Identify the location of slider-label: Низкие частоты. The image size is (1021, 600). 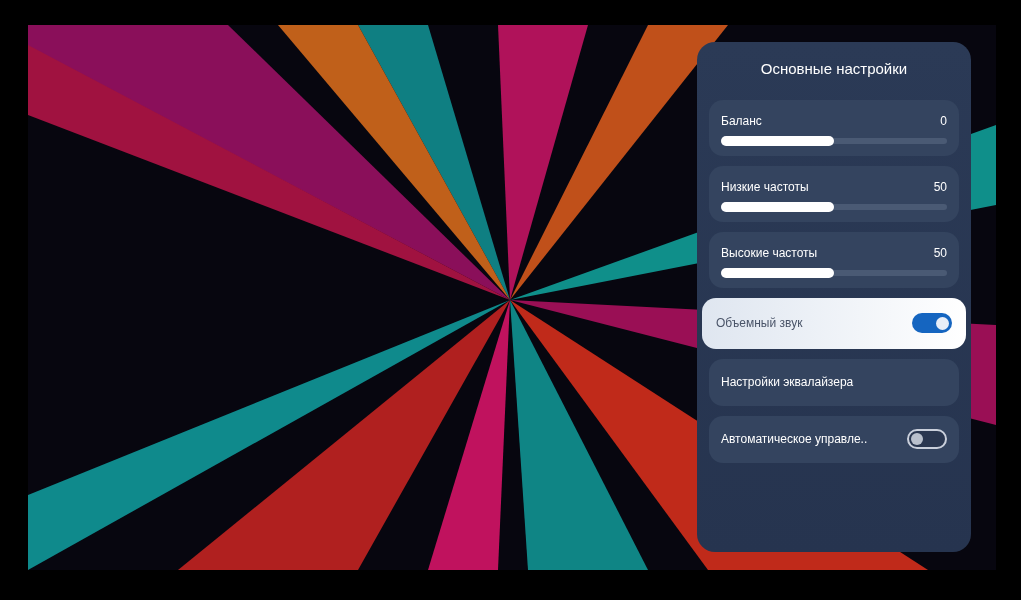
(765, 187).